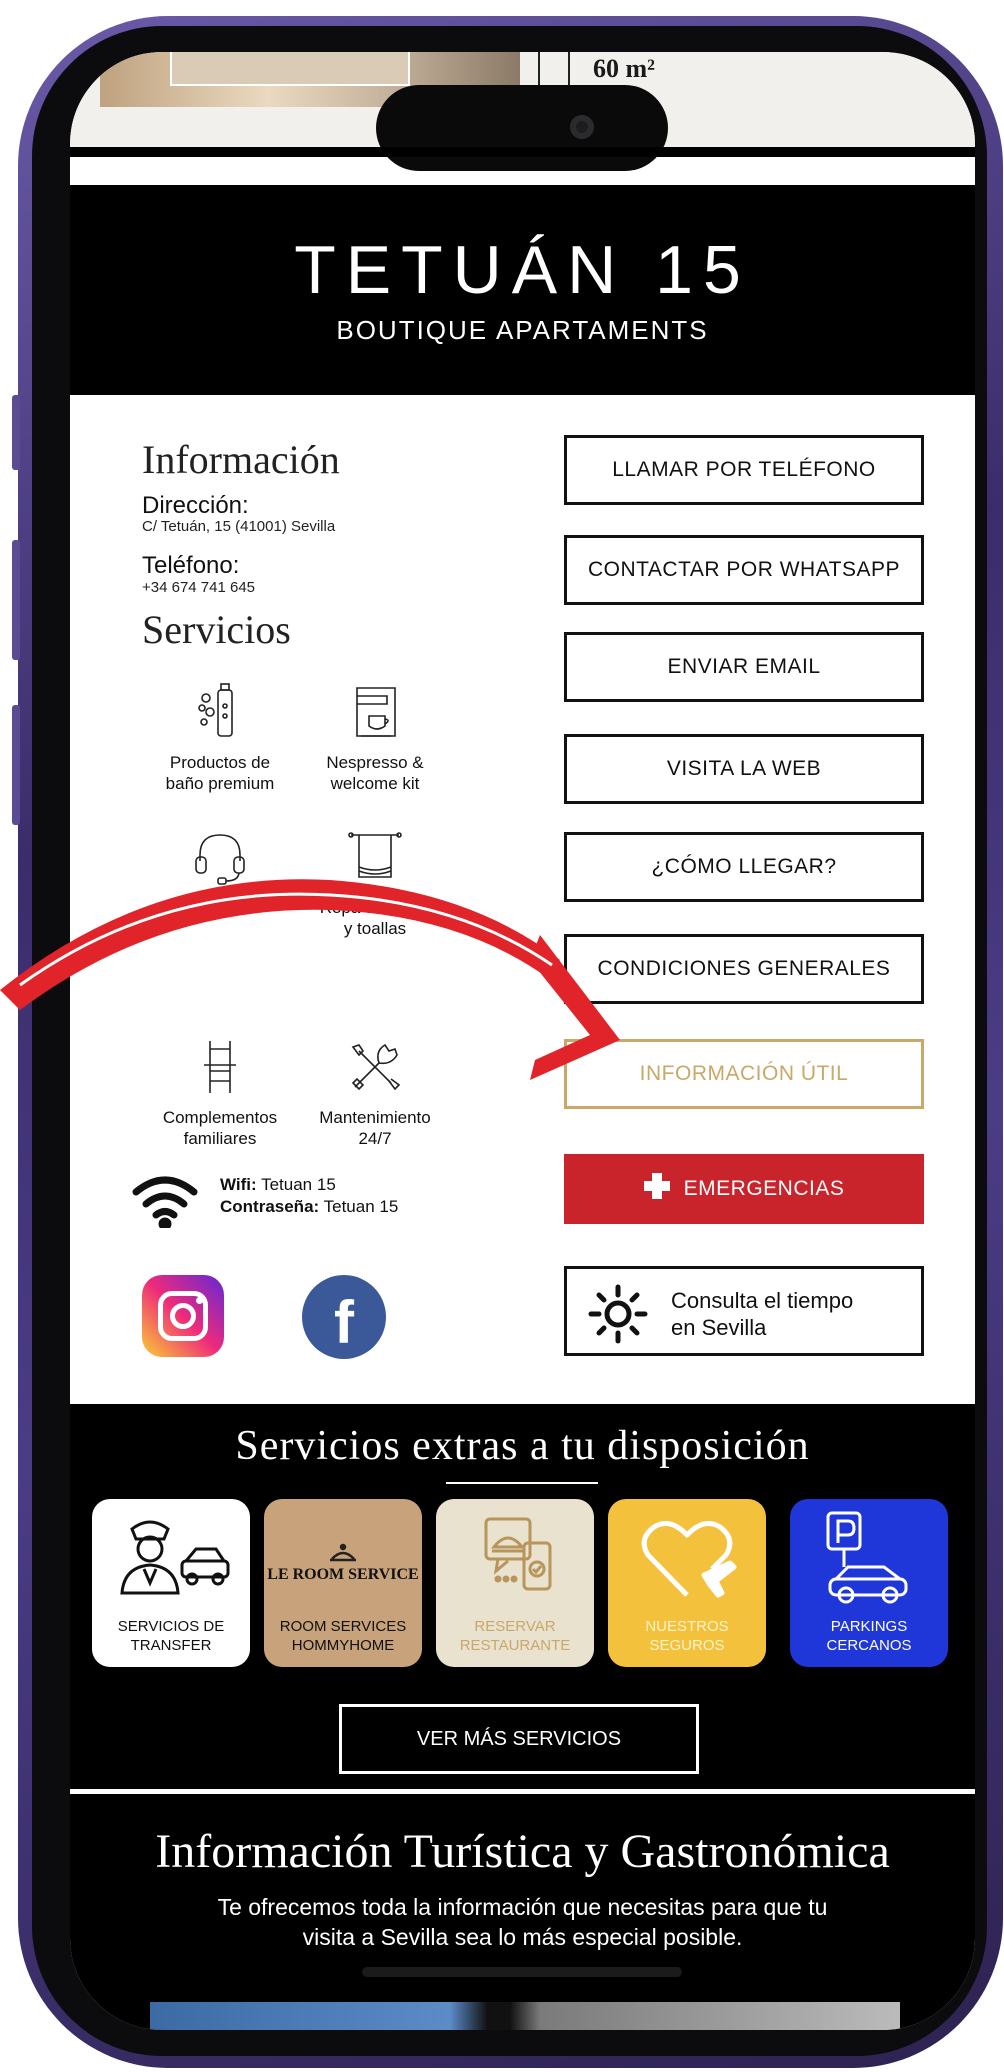 This screenshot has width=1004, height=2072. I want to click on address-label: Dirección:, so click(195, 505).